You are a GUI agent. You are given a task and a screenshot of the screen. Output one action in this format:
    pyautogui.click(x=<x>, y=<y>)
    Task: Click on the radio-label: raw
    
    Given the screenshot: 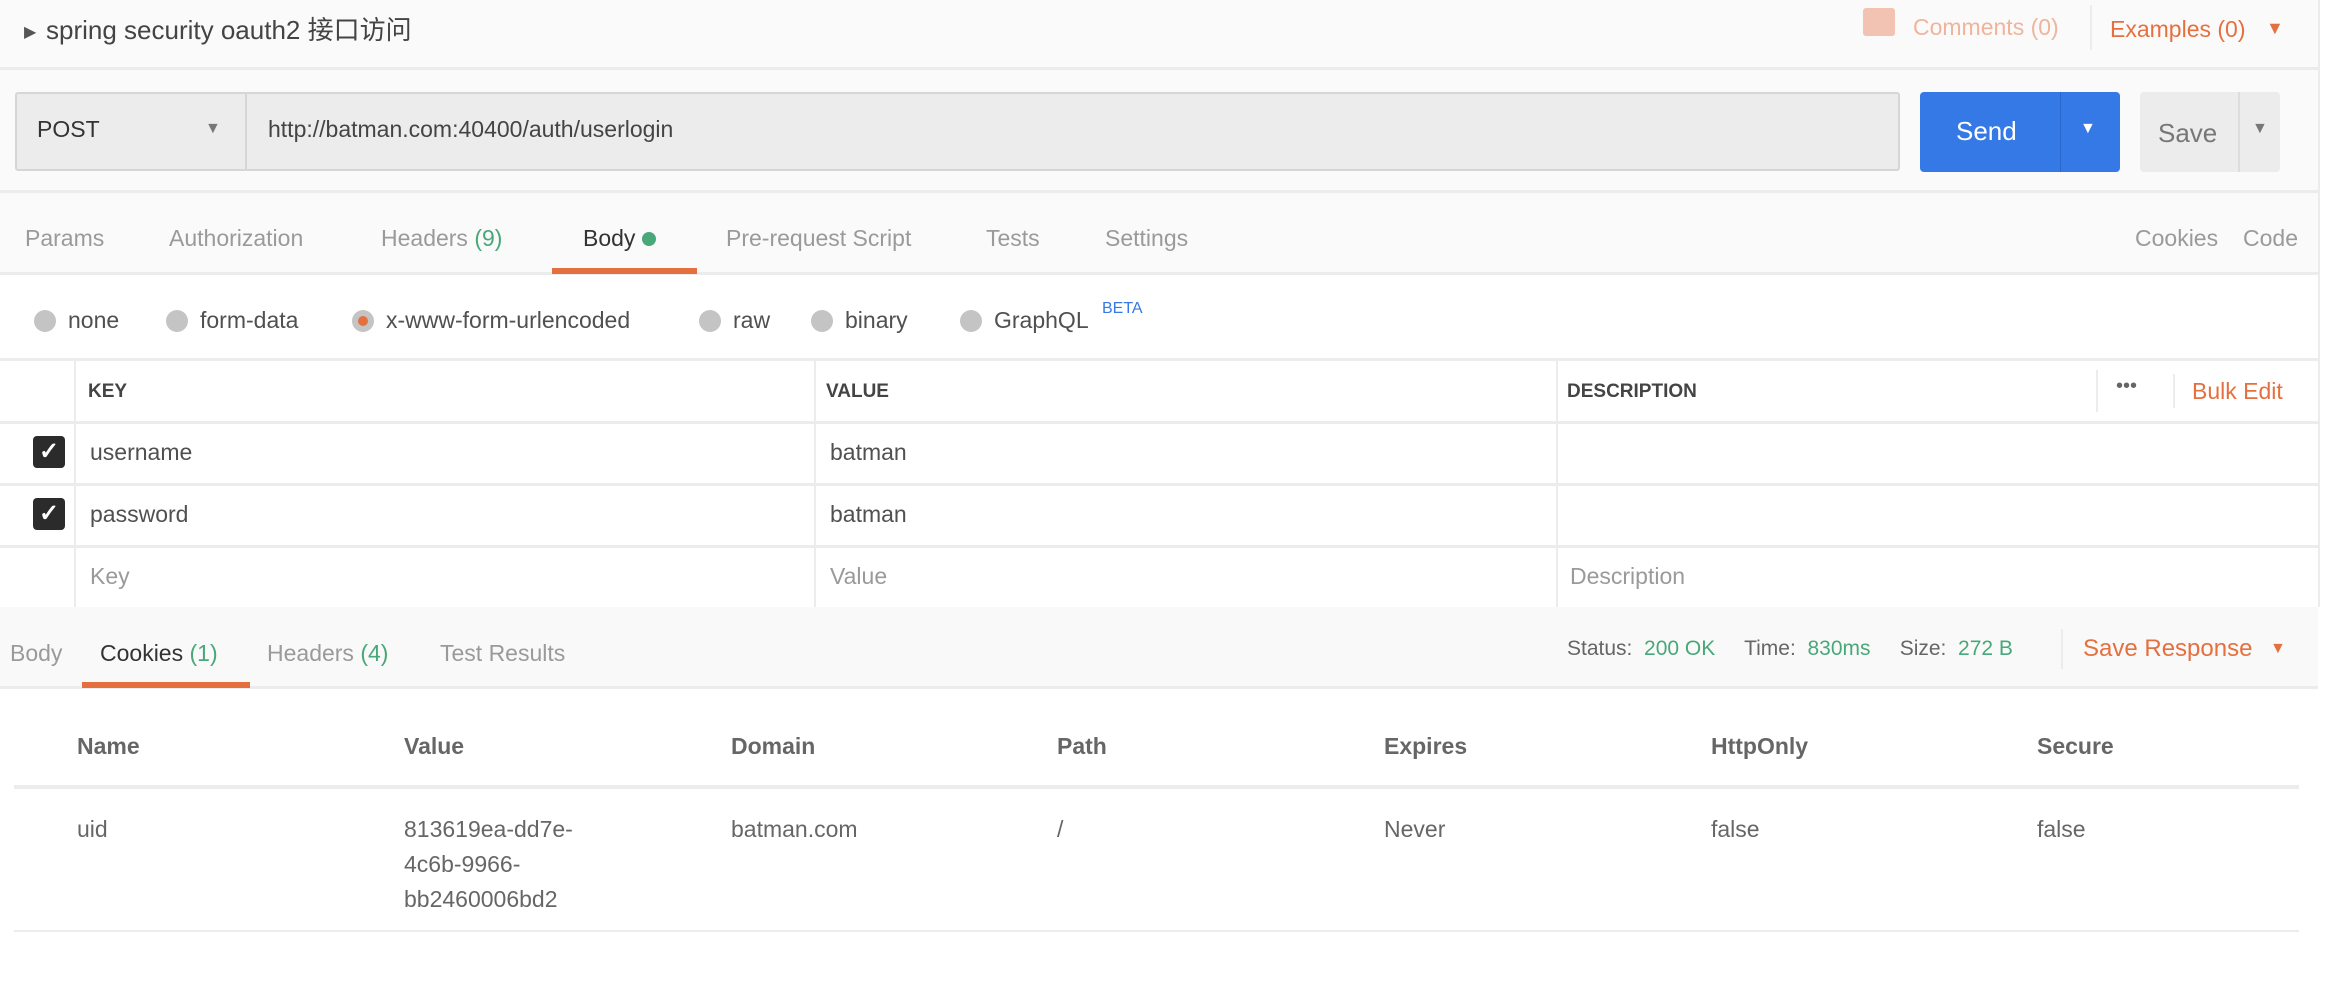 What is the action you would take?
    pyautogui.click(x=752, y=320)
    